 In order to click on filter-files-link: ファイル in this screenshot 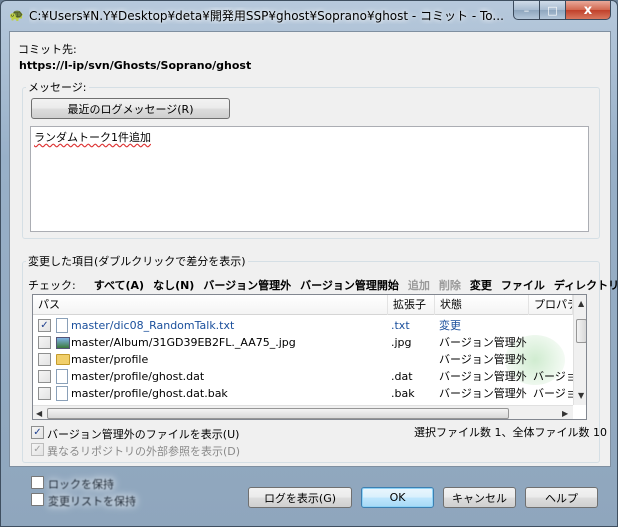, I will do `click(523, 285)`.